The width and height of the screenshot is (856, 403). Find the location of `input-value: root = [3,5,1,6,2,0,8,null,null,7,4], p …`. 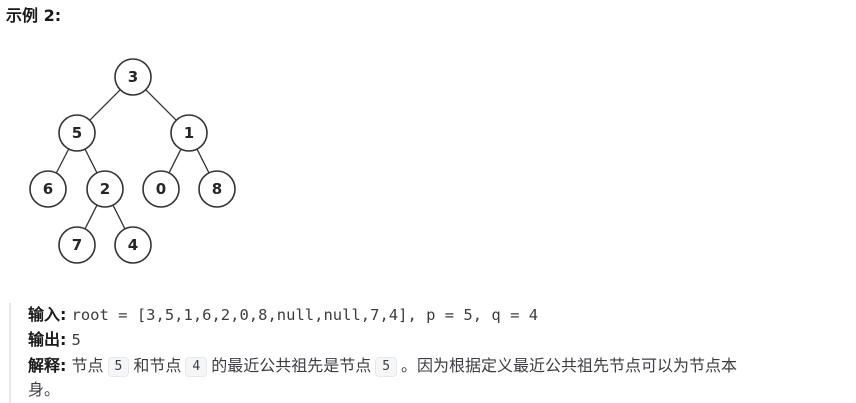

input-value: root = [3,5,1,6,2,0,8,null,null,7,4], p … is located at coordinates (305, 315).